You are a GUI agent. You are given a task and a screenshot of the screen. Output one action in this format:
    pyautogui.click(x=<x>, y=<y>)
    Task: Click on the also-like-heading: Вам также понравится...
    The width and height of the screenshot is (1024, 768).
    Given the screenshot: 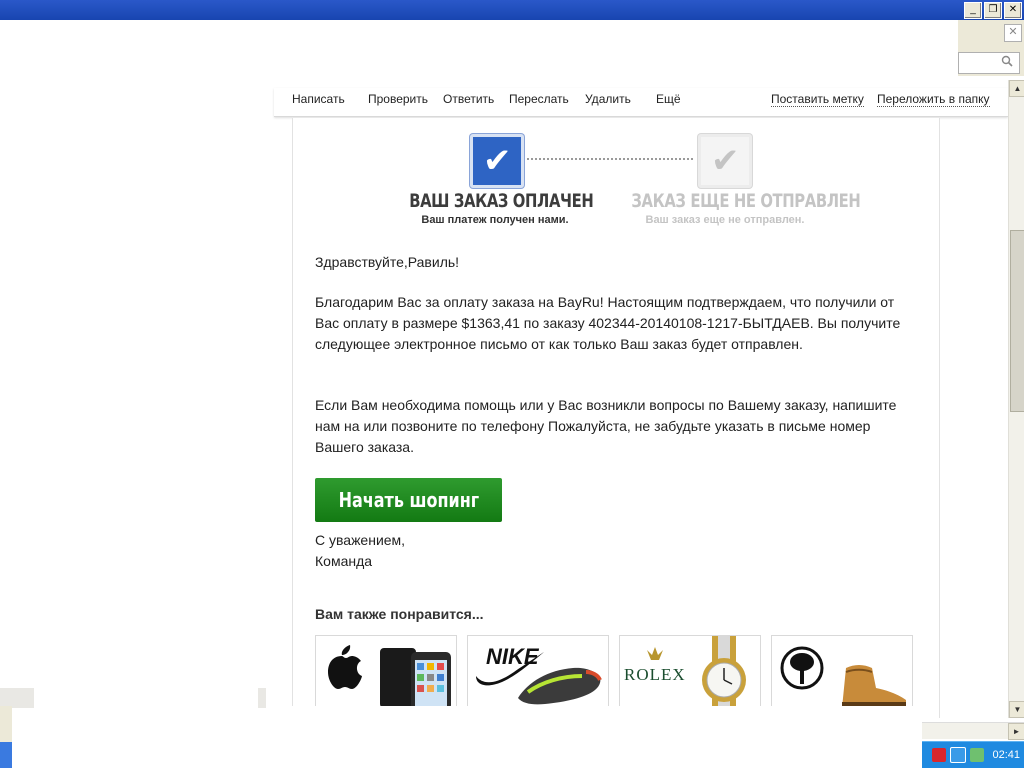 What is the action you would take?
    pyautogui.click(x=399, y=614)
    